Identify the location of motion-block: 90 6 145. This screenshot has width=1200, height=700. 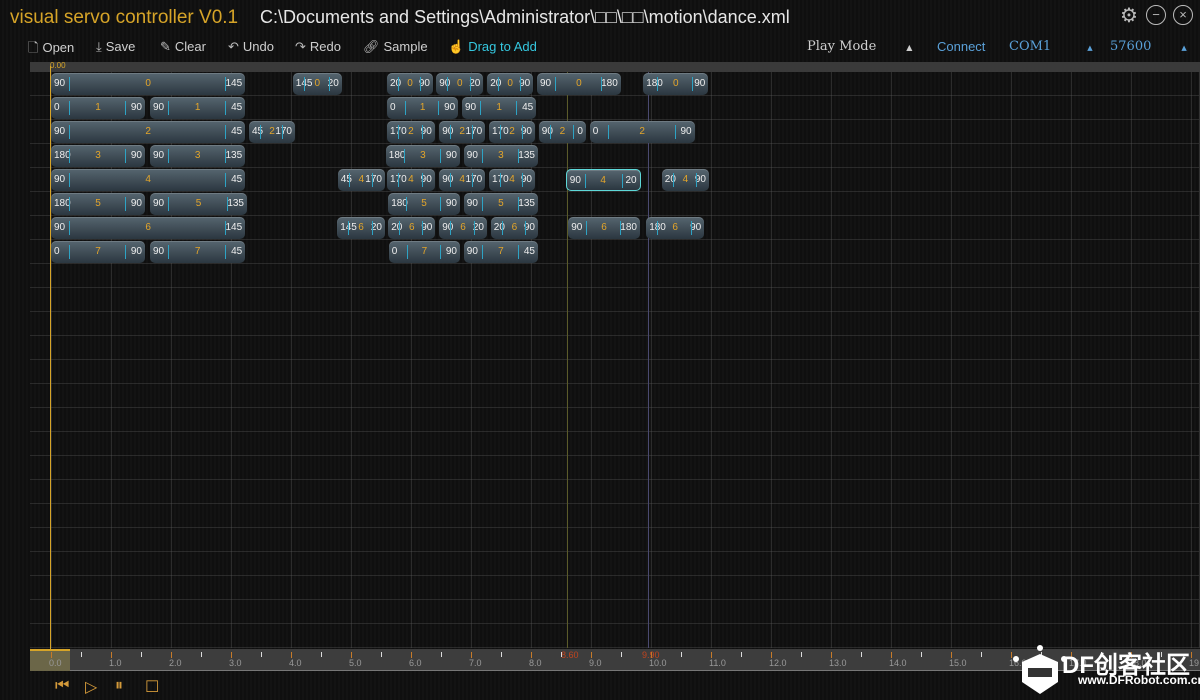
(148, 228).